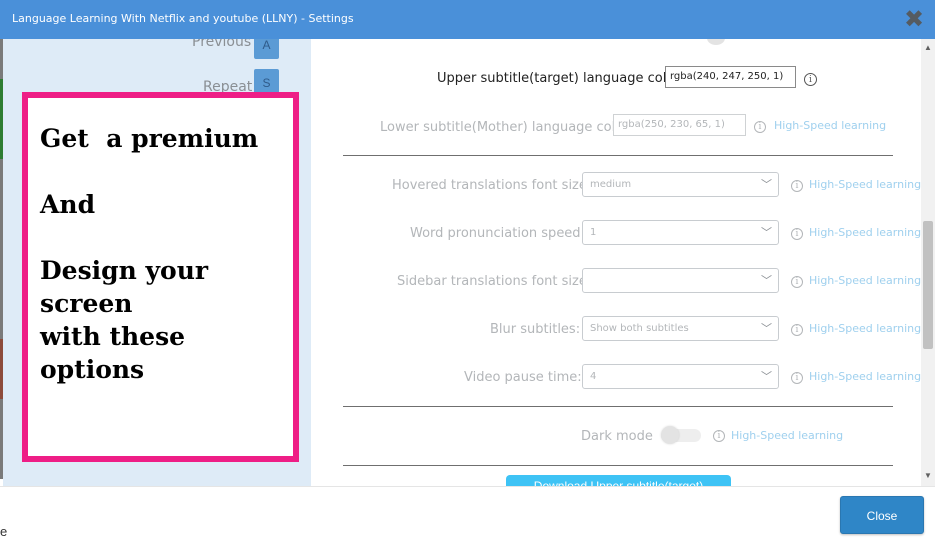 This screenshot has width=935, height=555. I want to click on upper-color-input: rgba(240, 247, 250, 1), so click(730, 77).